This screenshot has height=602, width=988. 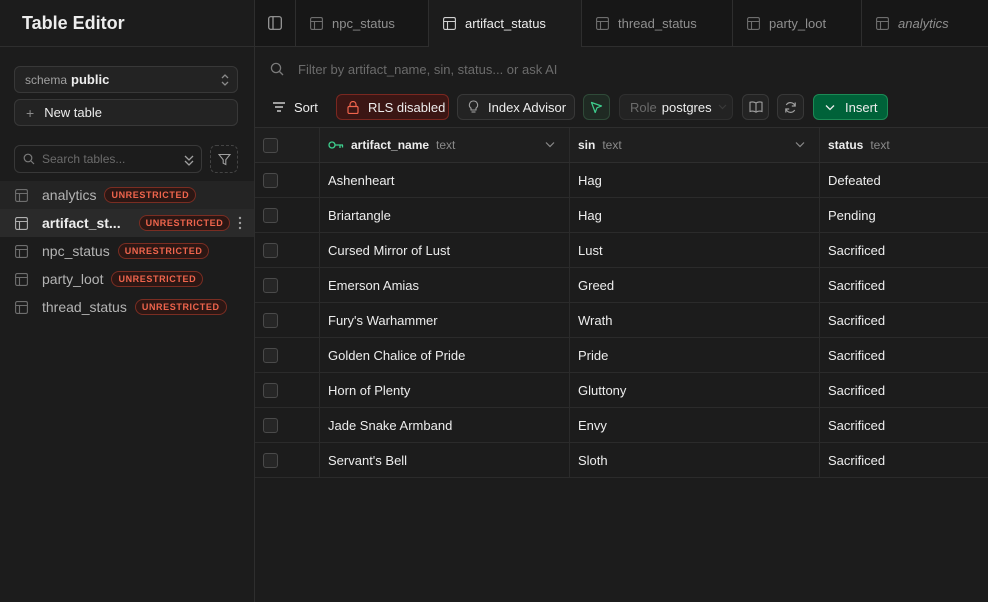 What do you see at coordinates (590, 215) in the screenshot?
I see `cell-value: Hag` at bounding box center [590, 215].